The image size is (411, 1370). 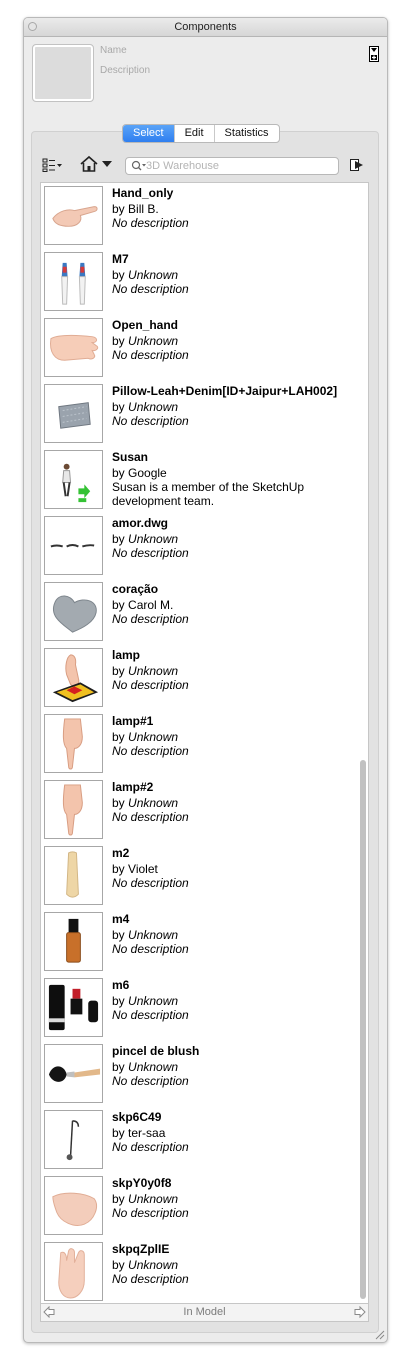 I want to click on list-item: coração by Carol M. No description, so click(x=196, y=613).